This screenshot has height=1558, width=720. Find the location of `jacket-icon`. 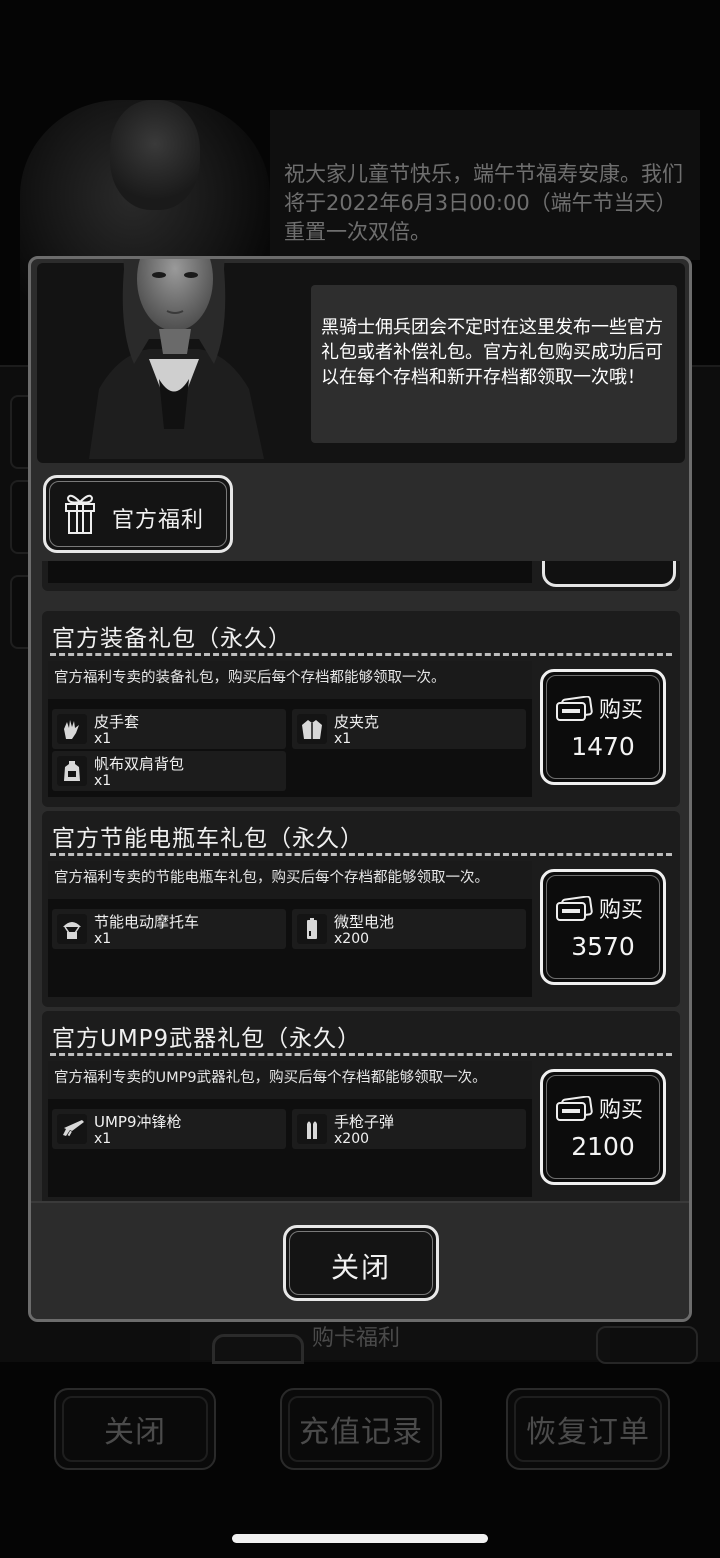

jacket-icon is located at coordinates (312, 729).